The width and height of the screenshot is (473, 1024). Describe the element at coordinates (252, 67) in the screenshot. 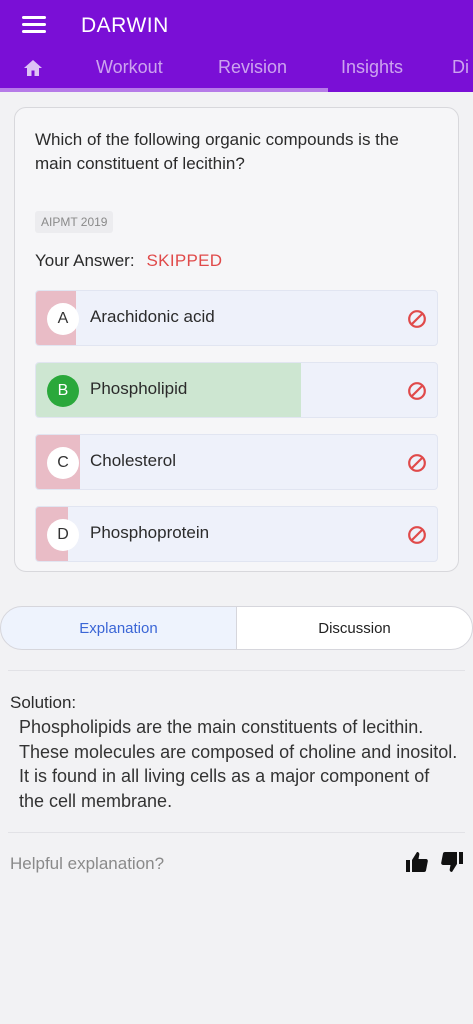

I see `tab-revision: Revision` at that location.